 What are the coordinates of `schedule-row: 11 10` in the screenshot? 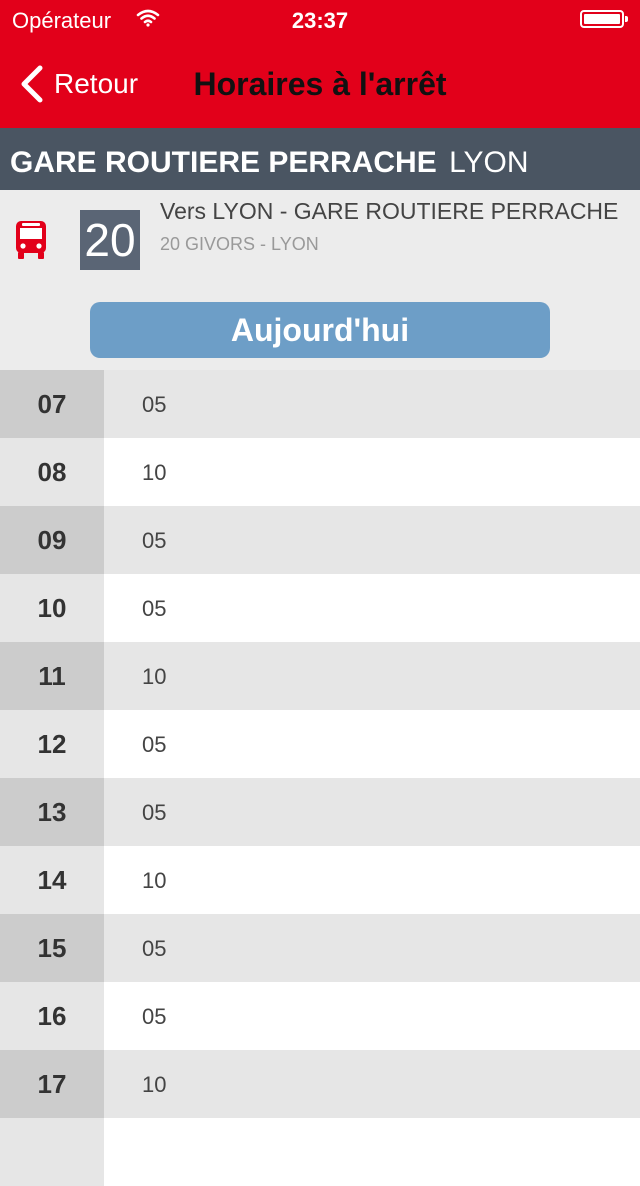 It's located at (320, 676).